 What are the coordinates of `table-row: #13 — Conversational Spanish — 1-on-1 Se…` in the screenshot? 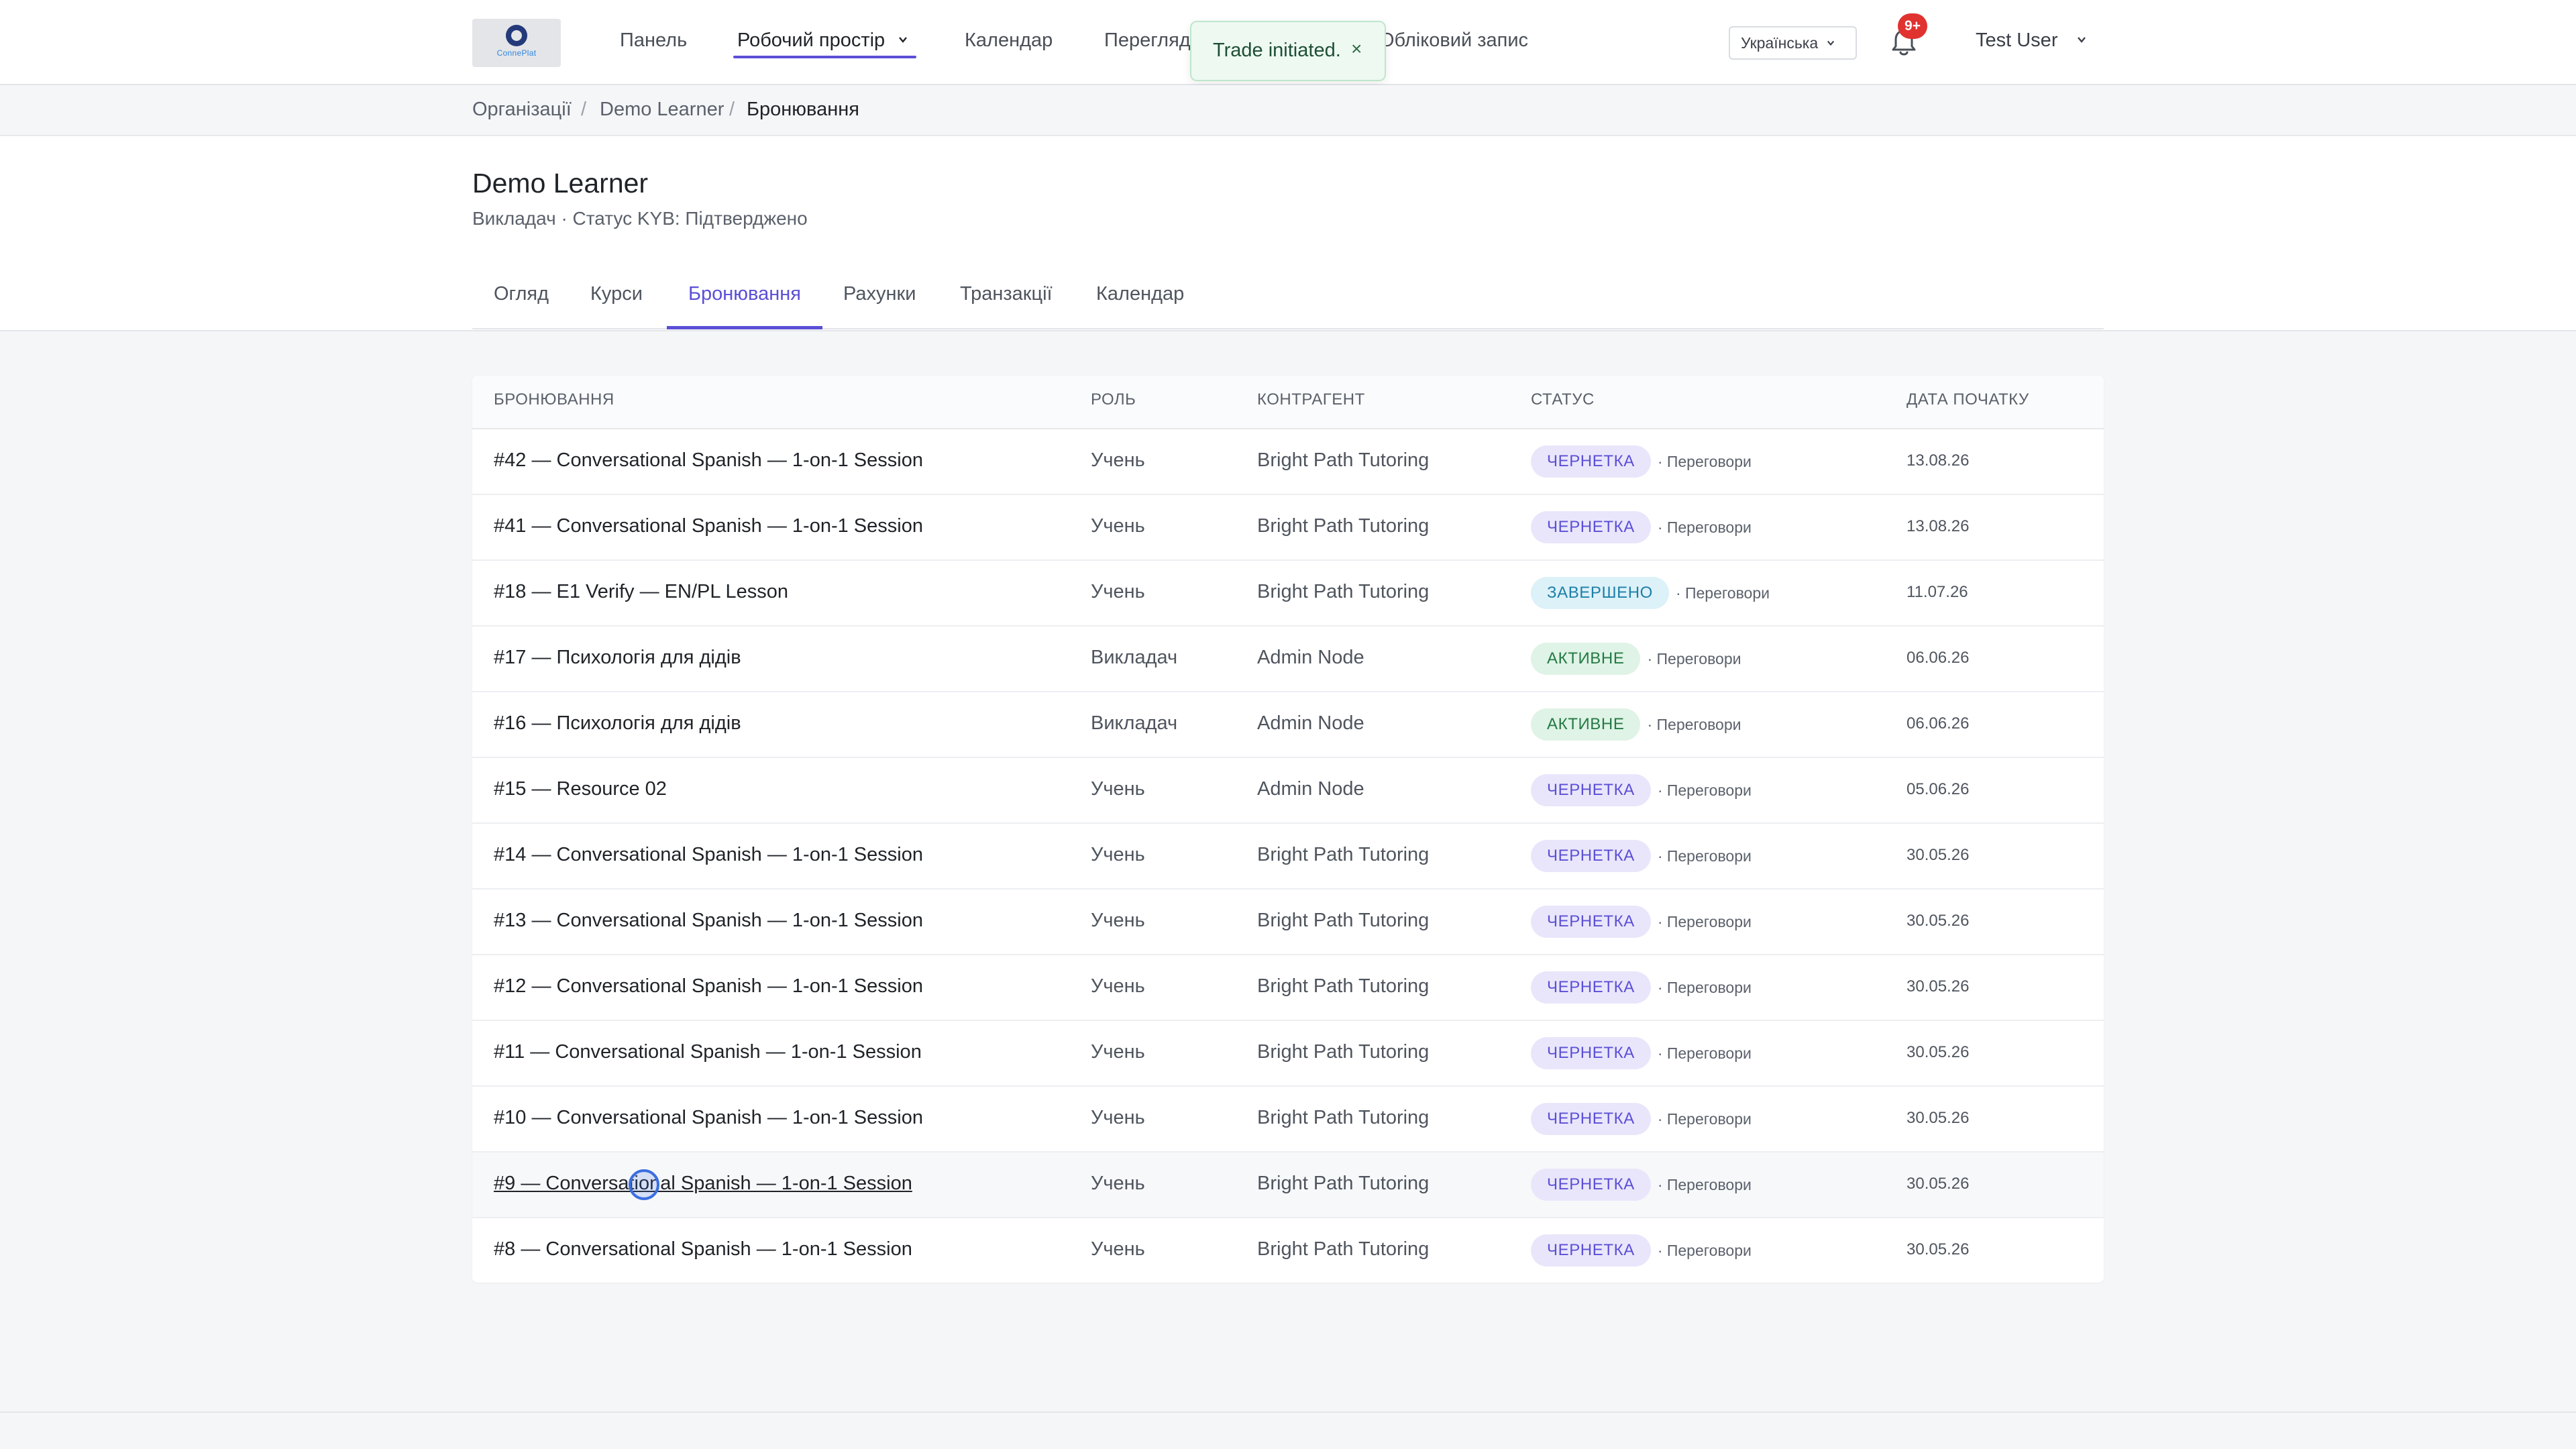 It's located at (1288, 922).